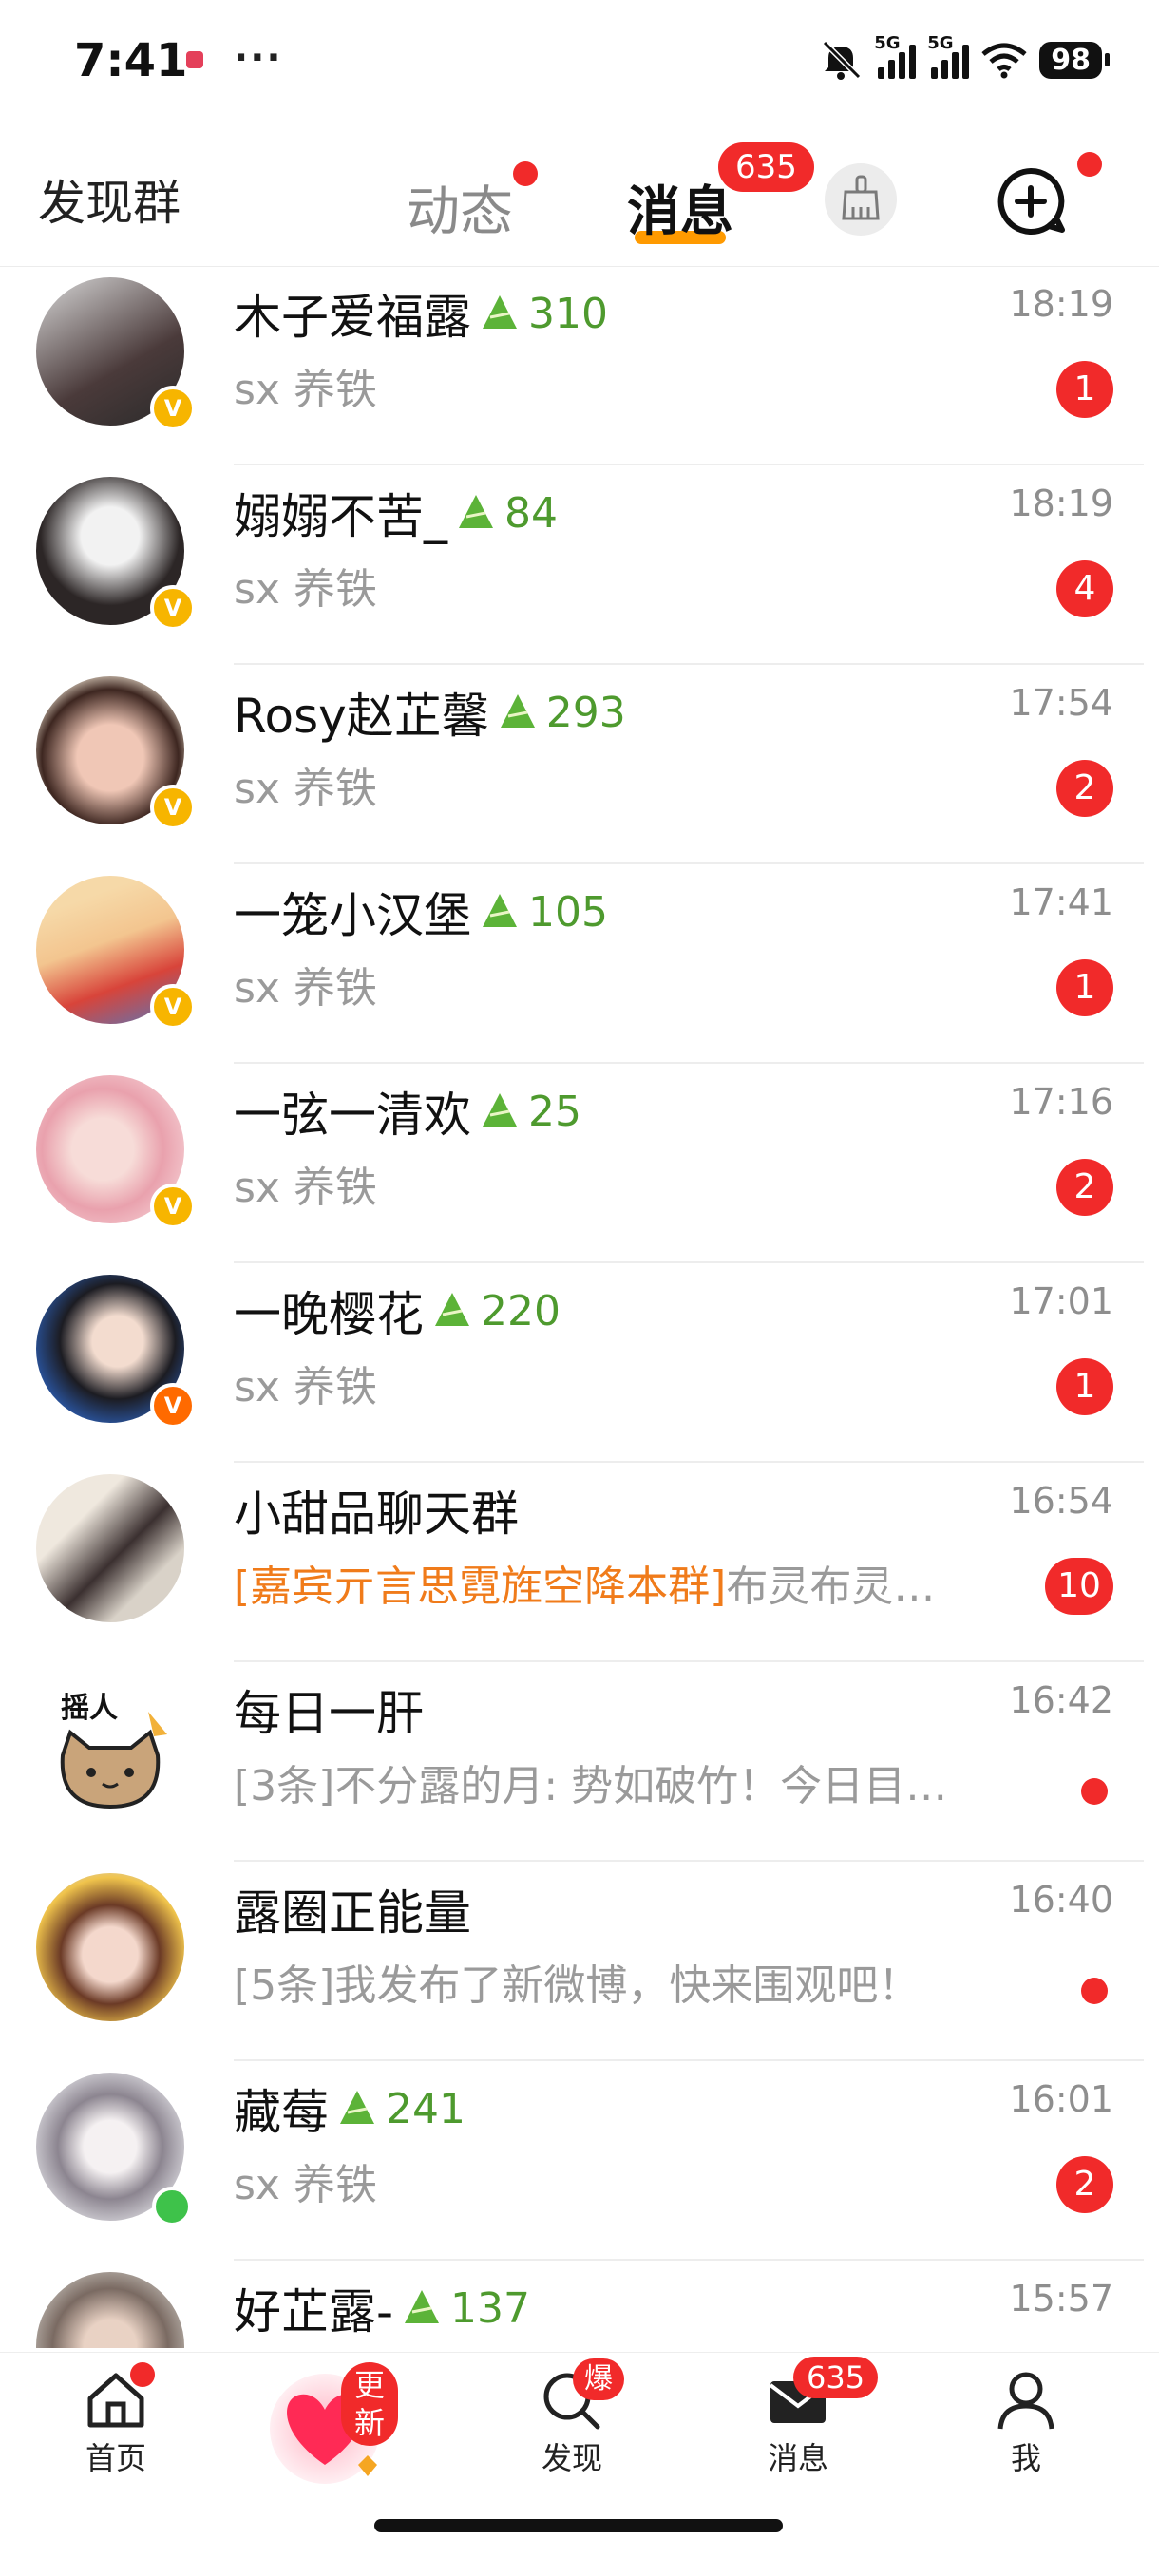 The height and width of the screenshot is (2576, 1159). Describe the element at coordinates (579, 1962) in the screenshot. I see `conversation-row: 露圈正能量 [5条]我发布了新微博，快来围观吧！ 16:40` at that location.